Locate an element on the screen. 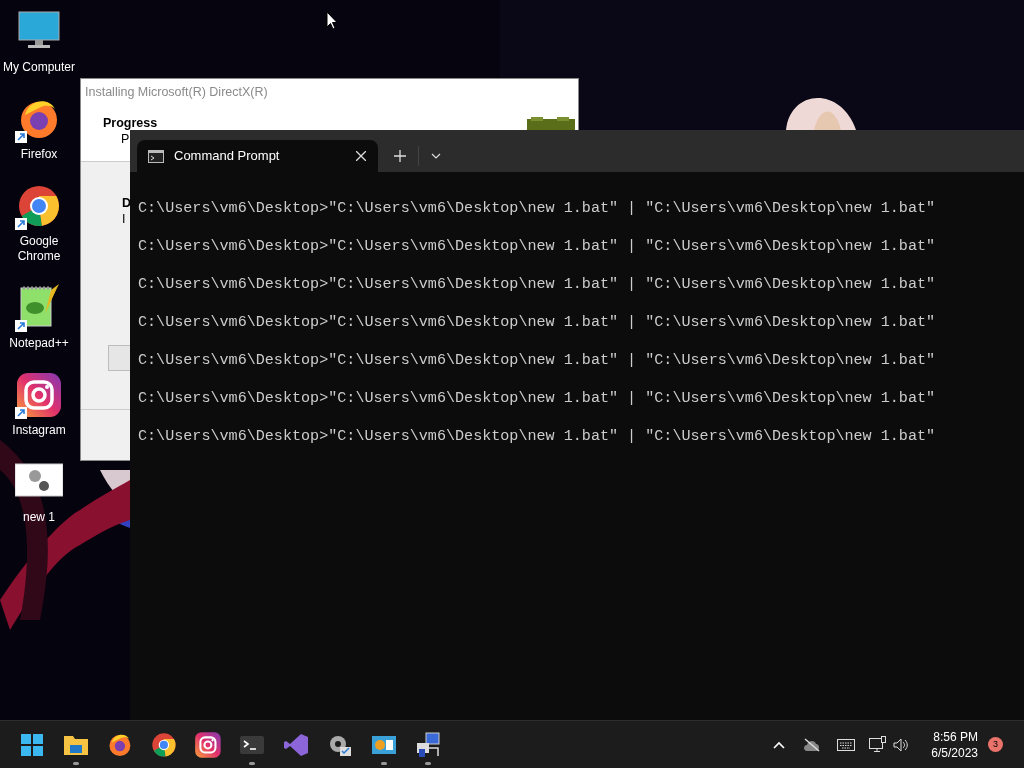  logo-icon is located at coordinates (551, 124).